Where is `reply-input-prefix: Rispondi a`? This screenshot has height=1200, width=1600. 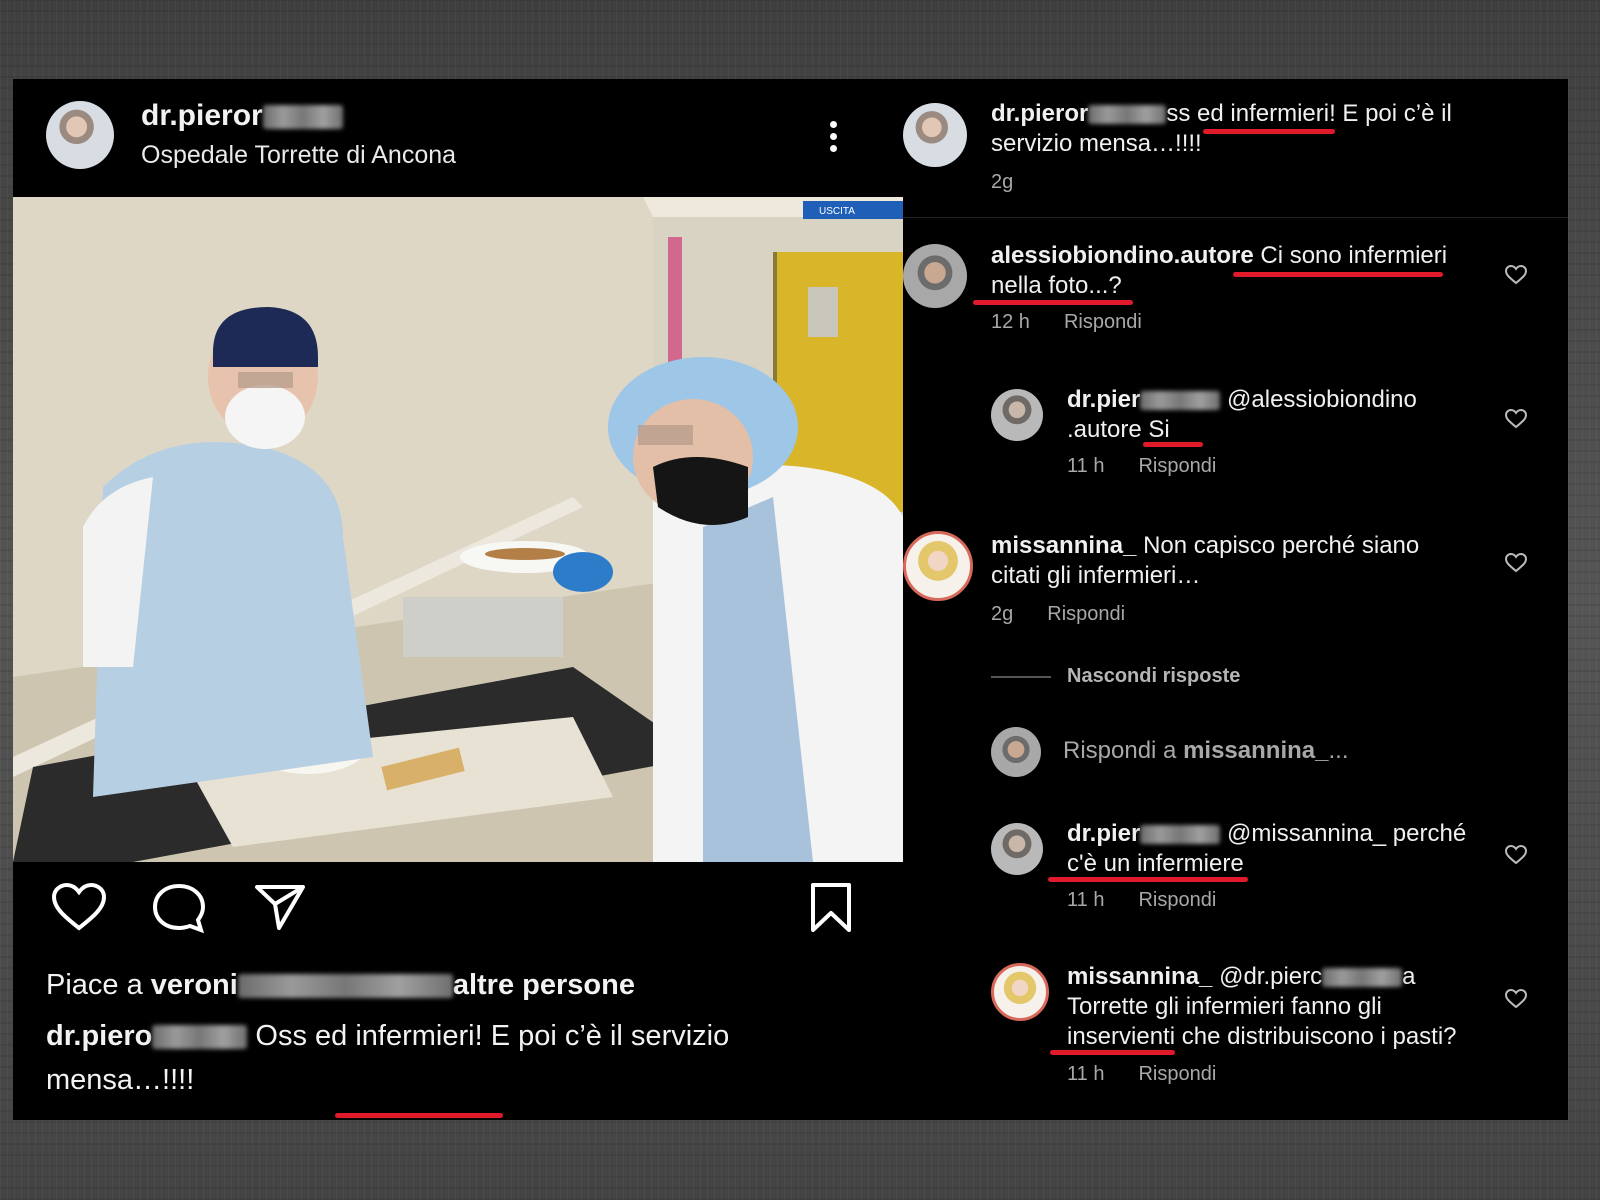 reply-input-prefix: Rispondi a is located at coordinates (1123, 750).